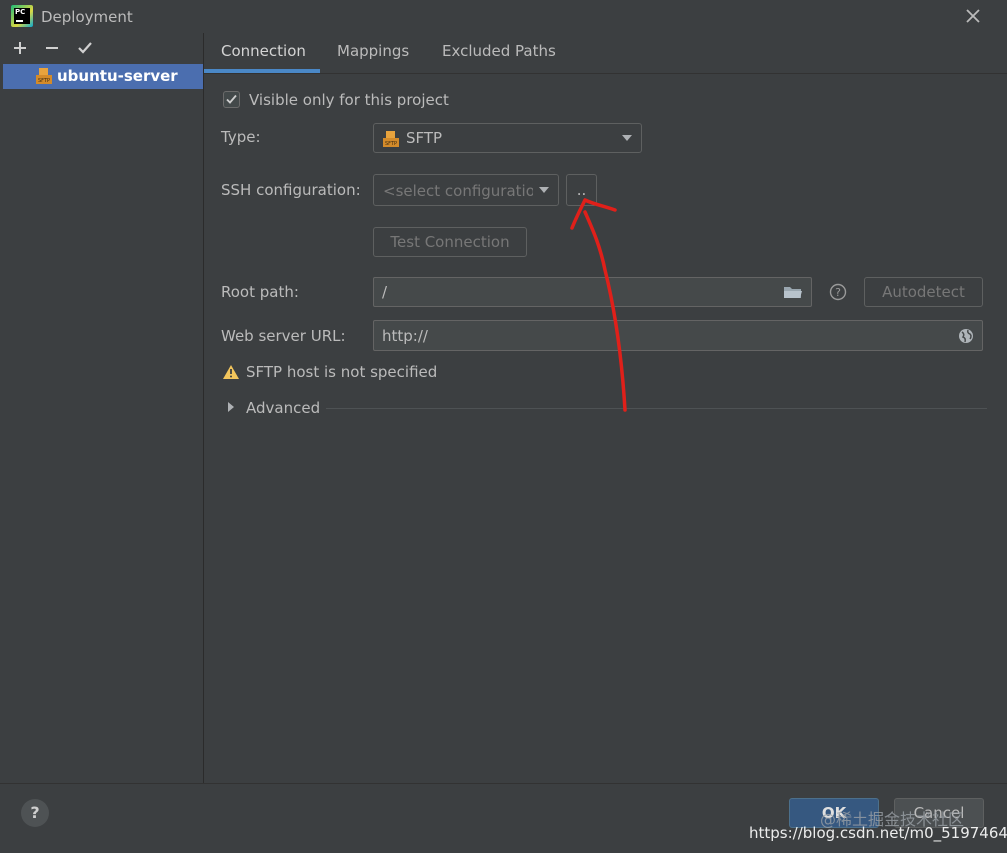  I want to click on type-value: SFTP, so click(424, 138).